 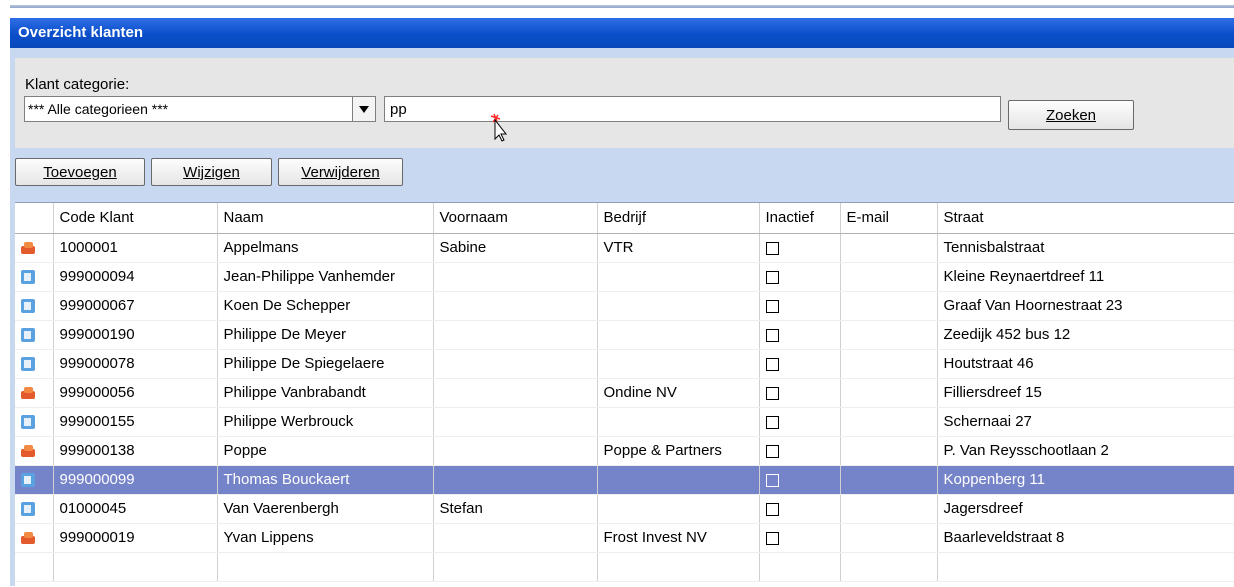 What do you see at coordinates (1085, 480) in the screenshot?
I see `cell-straat: Koppenberg 11` at bounding box center [1085, 480].